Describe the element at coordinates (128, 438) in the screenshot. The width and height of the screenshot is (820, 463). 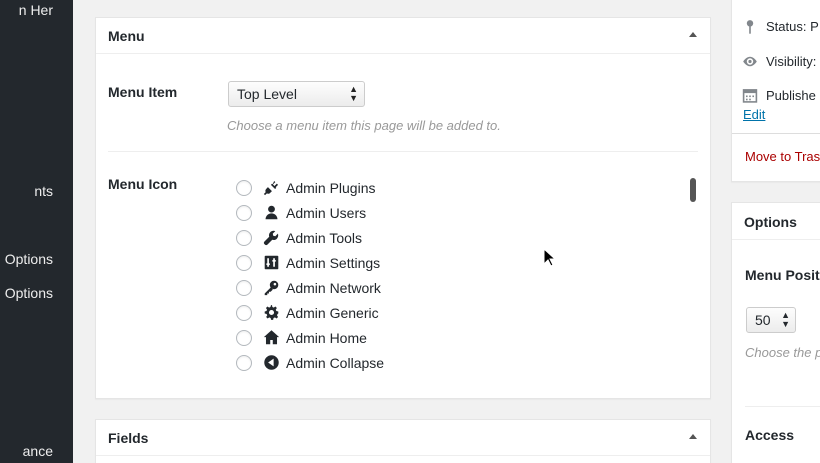
I see `fields-postbox-title: Fields` at that location.